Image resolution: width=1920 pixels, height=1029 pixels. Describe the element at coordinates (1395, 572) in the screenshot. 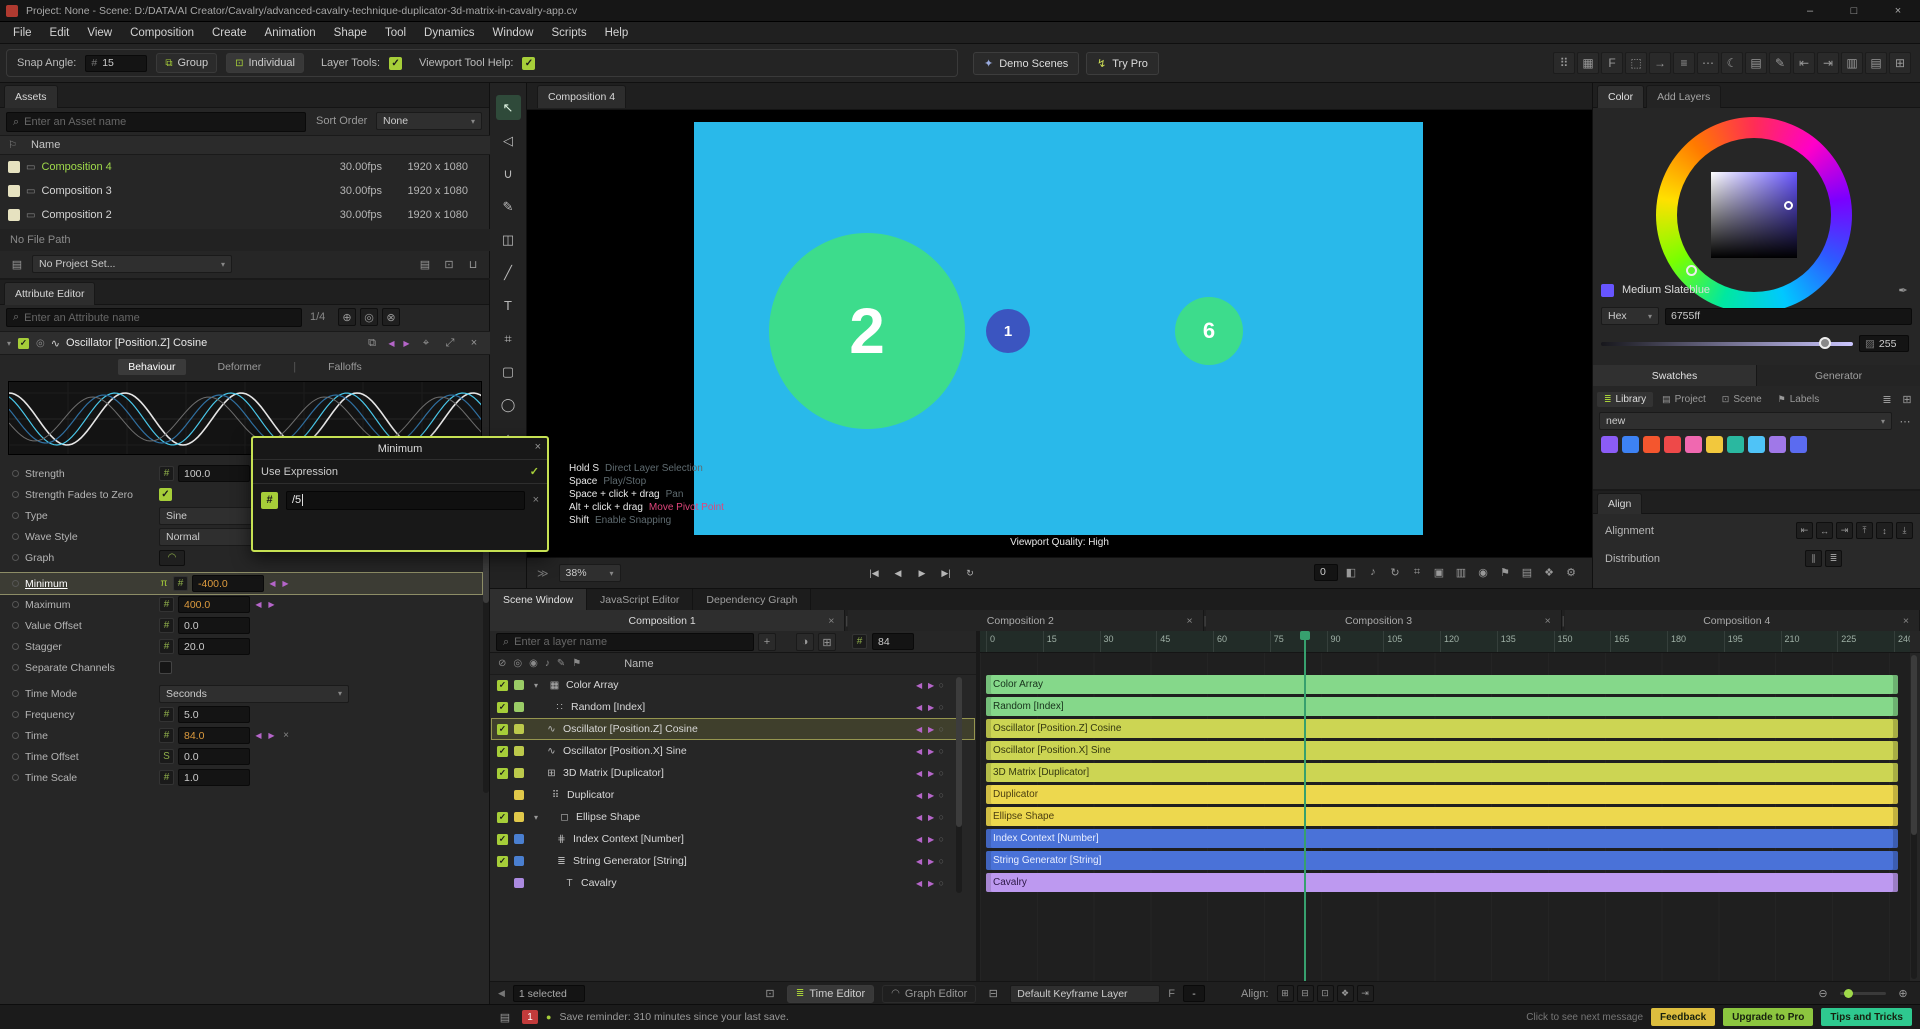

I see `refresh-icon: ↻` at that location.